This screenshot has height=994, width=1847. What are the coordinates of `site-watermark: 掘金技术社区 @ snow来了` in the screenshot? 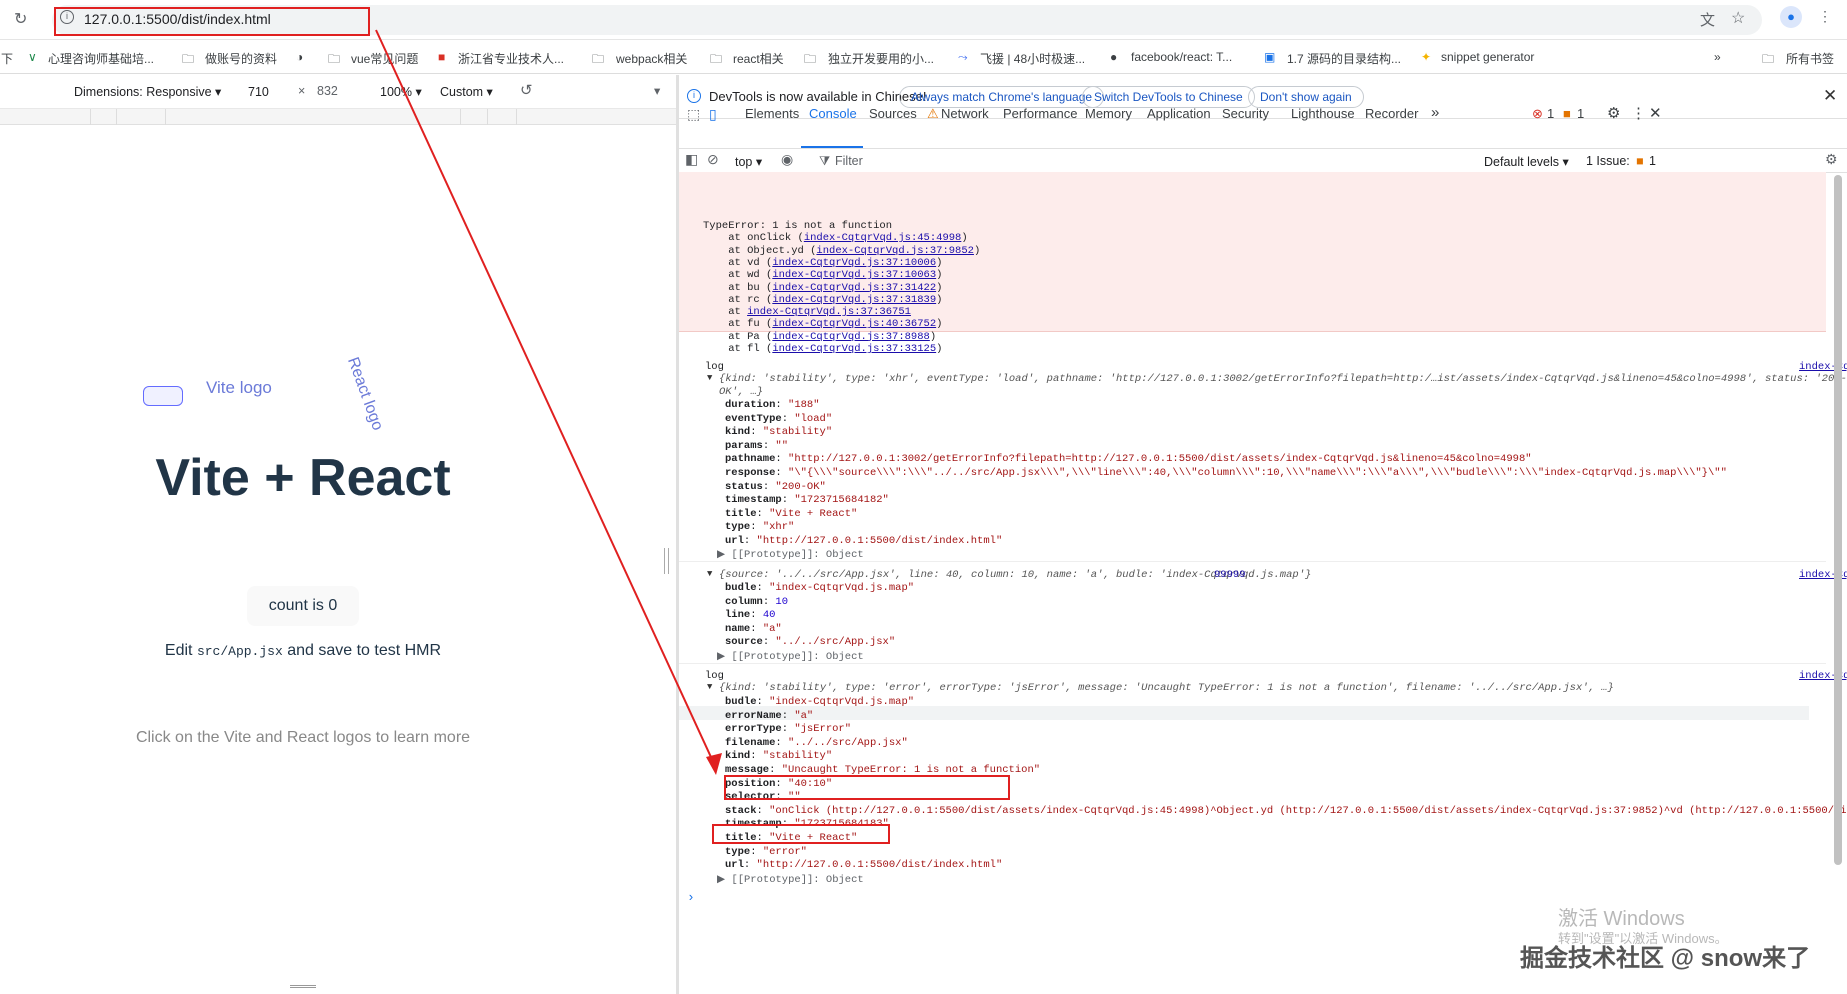 It's located at (1665, 958).